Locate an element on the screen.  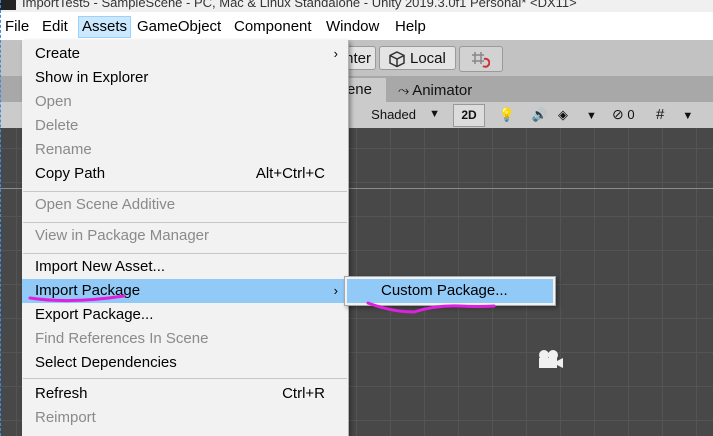
selection-border is located at coordinates (0, 218).